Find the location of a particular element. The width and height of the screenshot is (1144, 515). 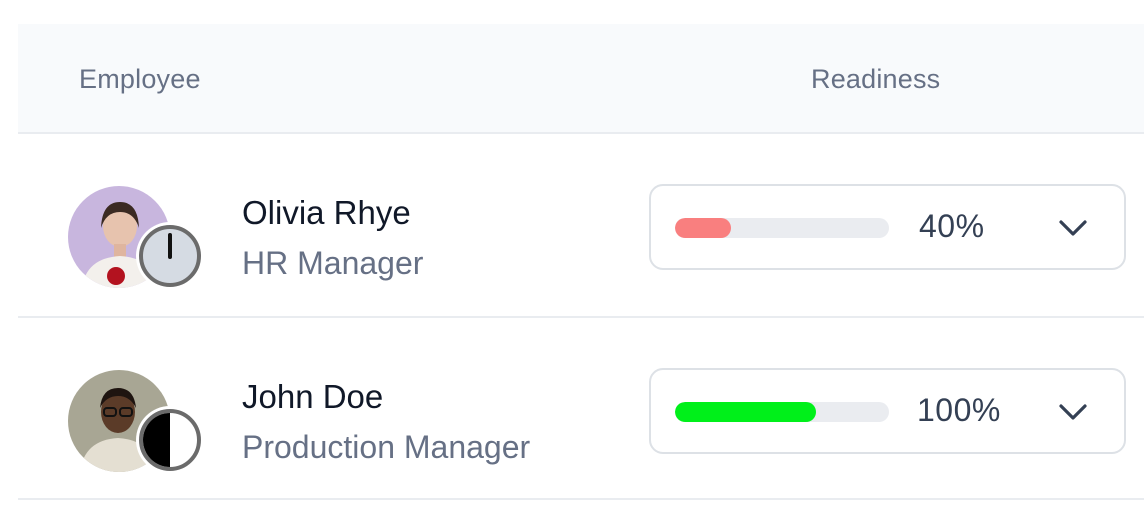

readiness-percent: 100% is located at coordinates (959, 410).